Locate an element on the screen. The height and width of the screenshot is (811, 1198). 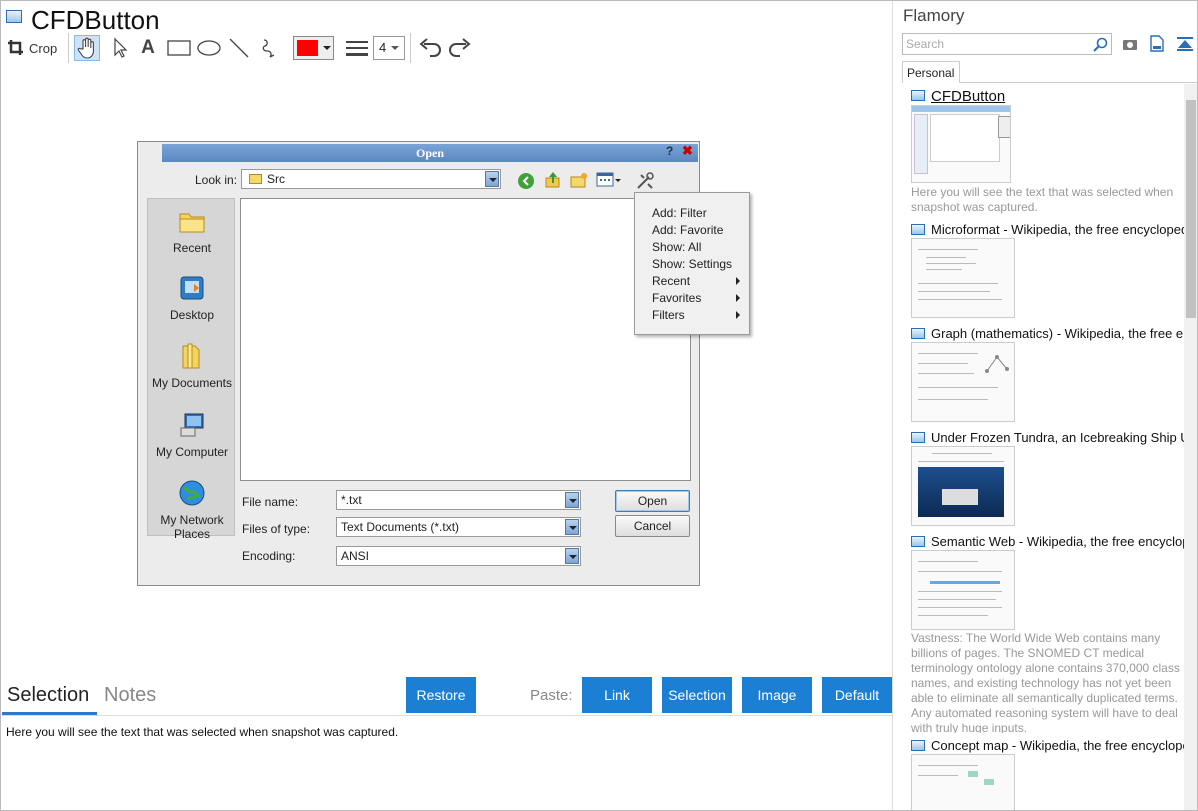
place-label: My Network Places is located at coordinates (192, 527).